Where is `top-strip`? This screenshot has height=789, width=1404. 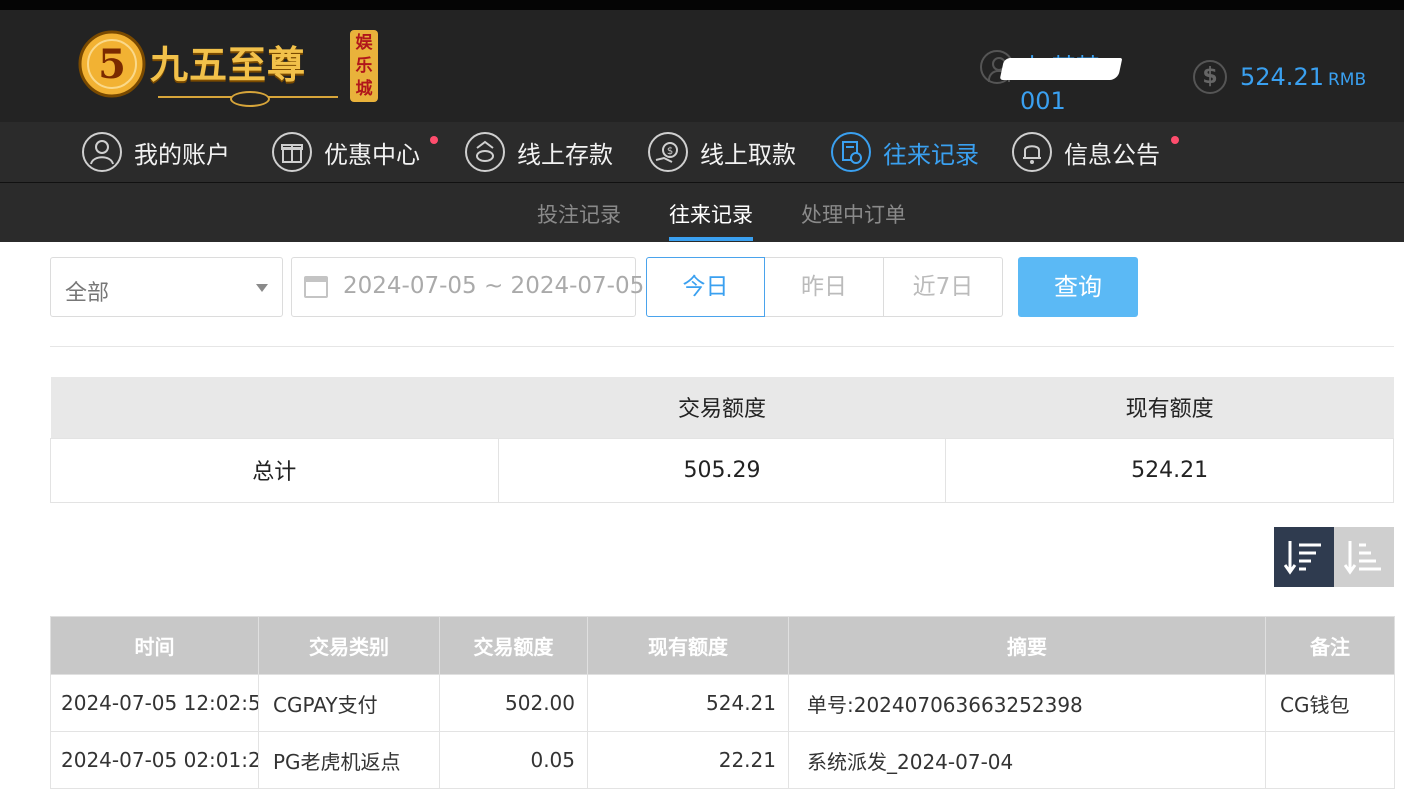 top-strip is located at coordinates (702, 5).